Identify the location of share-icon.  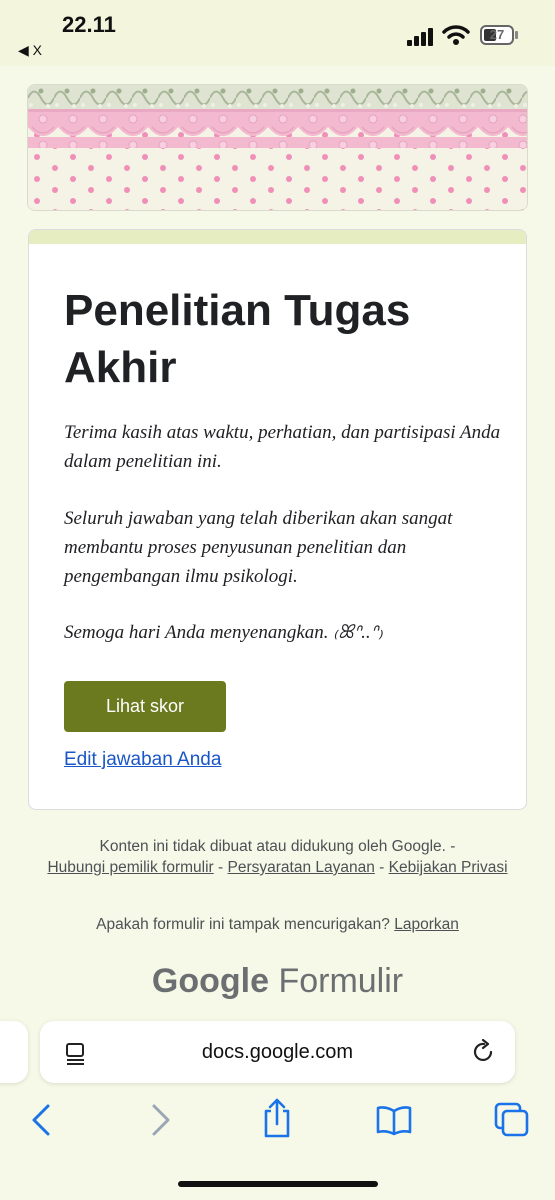
(277, 1118).